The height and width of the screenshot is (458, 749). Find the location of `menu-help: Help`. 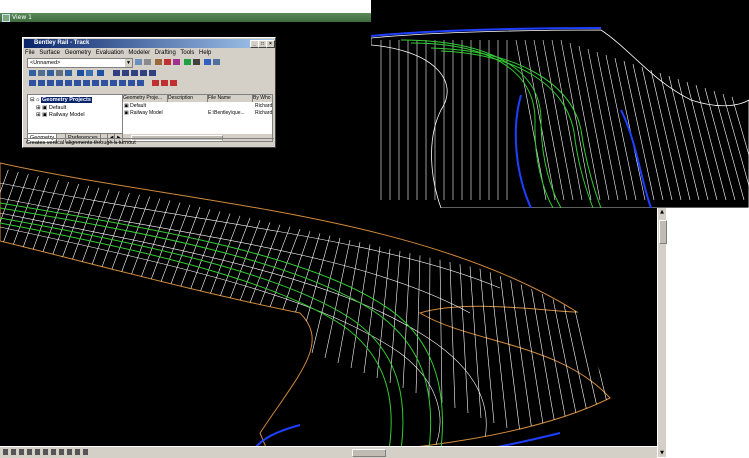

menu-help: Help is located at coordinates (205, 53).